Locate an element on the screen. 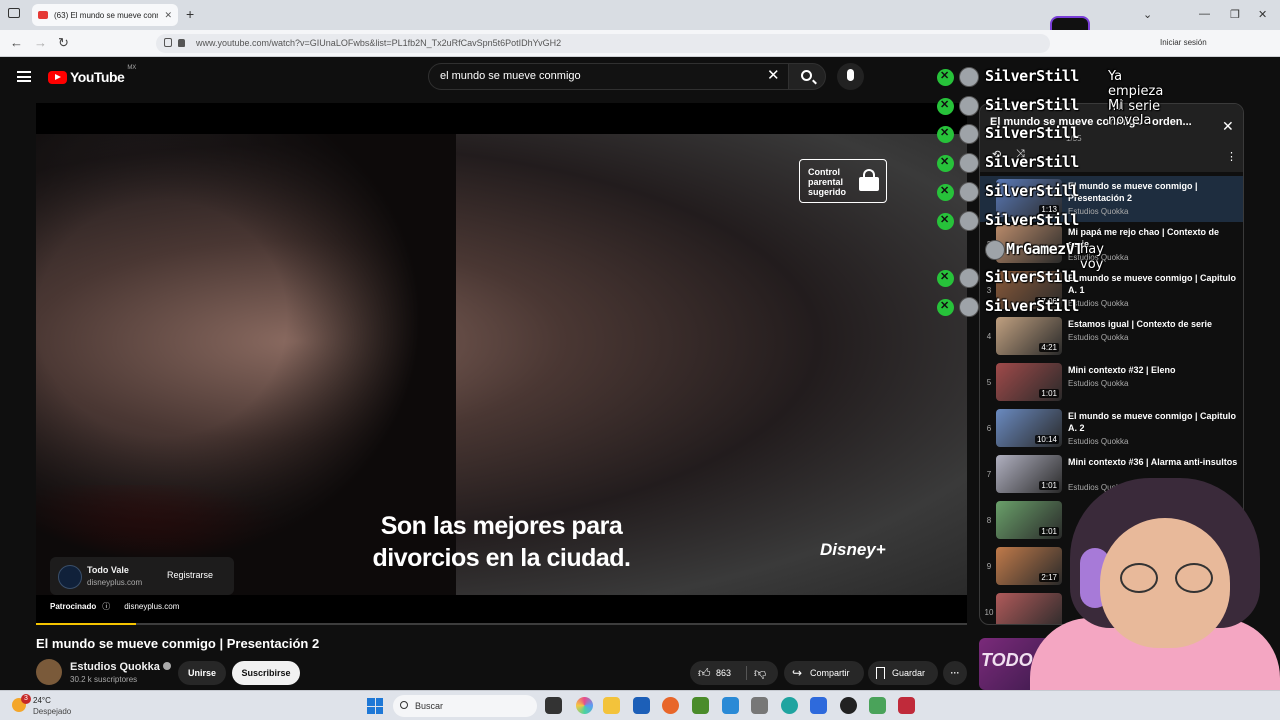  obs-icon is located at coordinates (848, 705).